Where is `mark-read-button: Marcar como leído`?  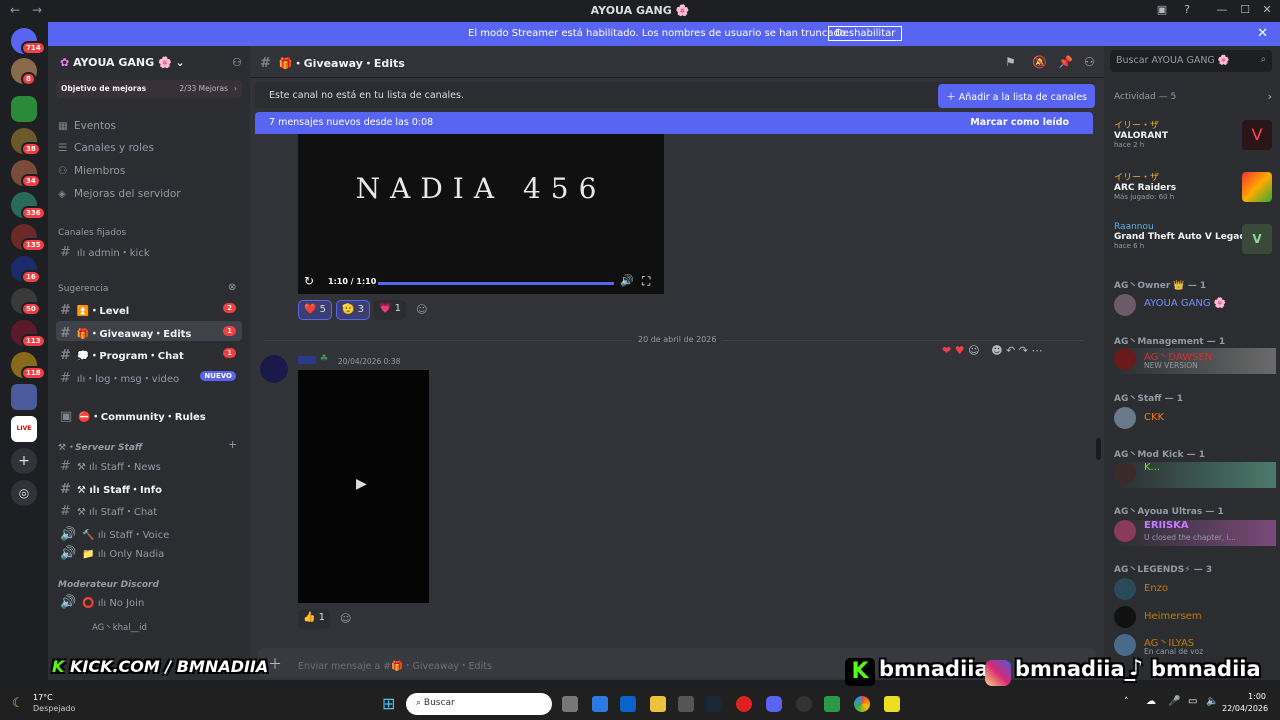 mark-read-button: Marcar como leído is located at coordinates (1019, 122).